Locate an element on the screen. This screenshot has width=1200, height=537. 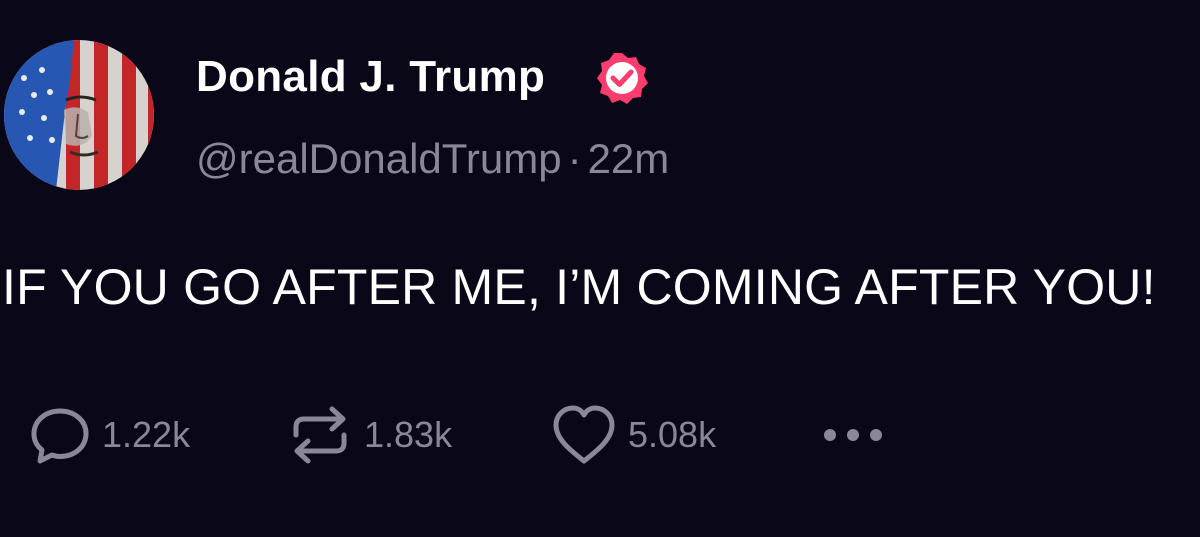
heart-icon is located at coordinates (584, 434).